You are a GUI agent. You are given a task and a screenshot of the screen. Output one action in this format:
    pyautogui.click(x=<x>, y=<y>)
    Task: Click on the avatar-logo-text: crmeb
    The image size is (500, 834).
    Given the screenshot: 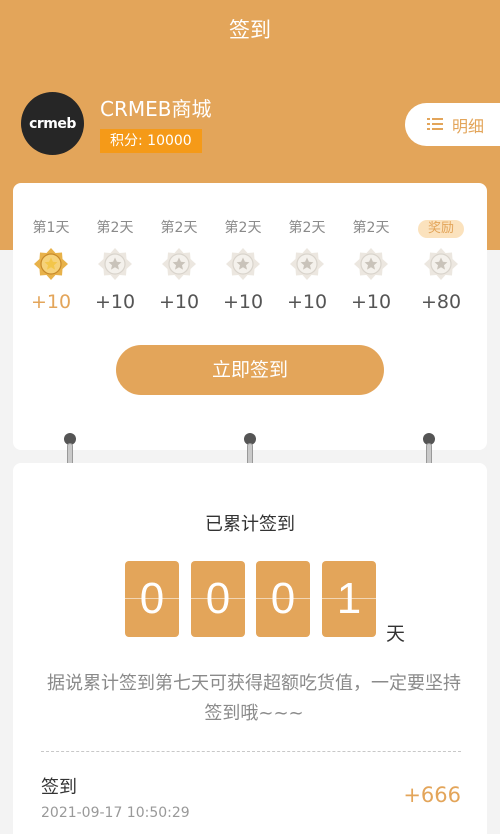 What is the action you would take?
    pyautogui.click(x=52, y=123)
    